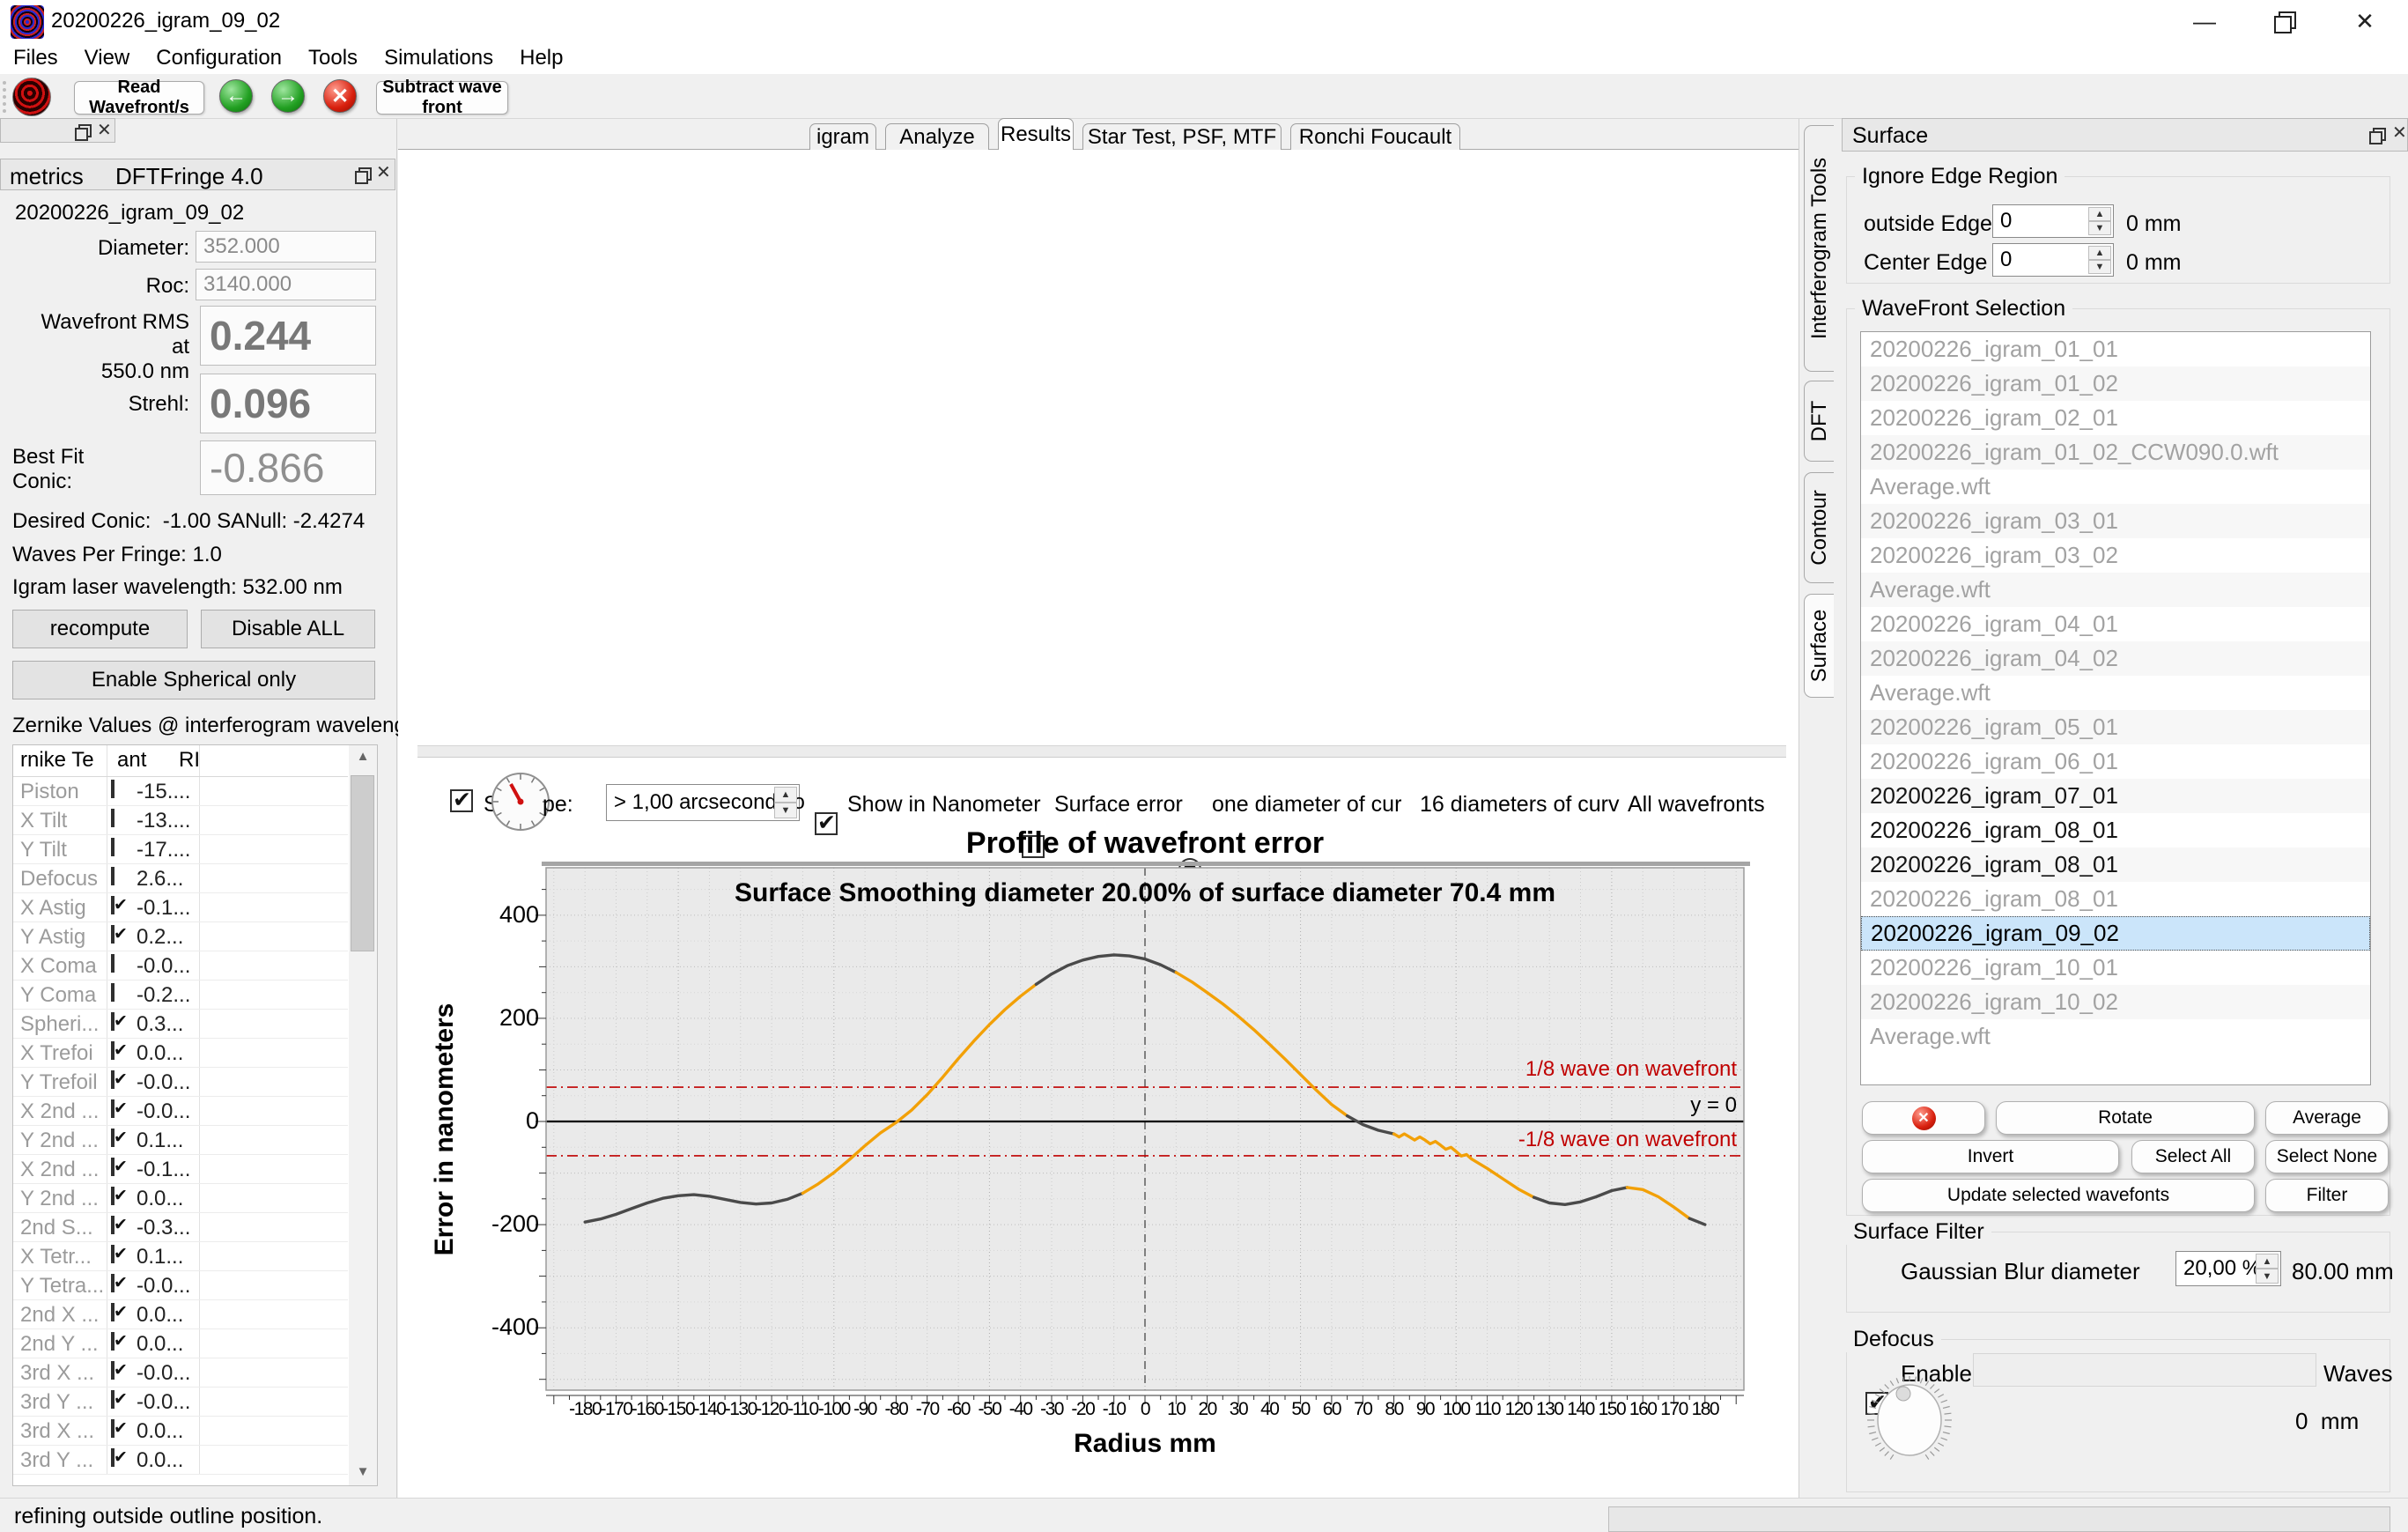 Image resolution: width=2408 pixels, height=1532 pixels. Describe the element at coordinates (2058, 1196) in the screenshot. I see `update-selected-wavefronts-button: Update selected wavefonts` at that location.